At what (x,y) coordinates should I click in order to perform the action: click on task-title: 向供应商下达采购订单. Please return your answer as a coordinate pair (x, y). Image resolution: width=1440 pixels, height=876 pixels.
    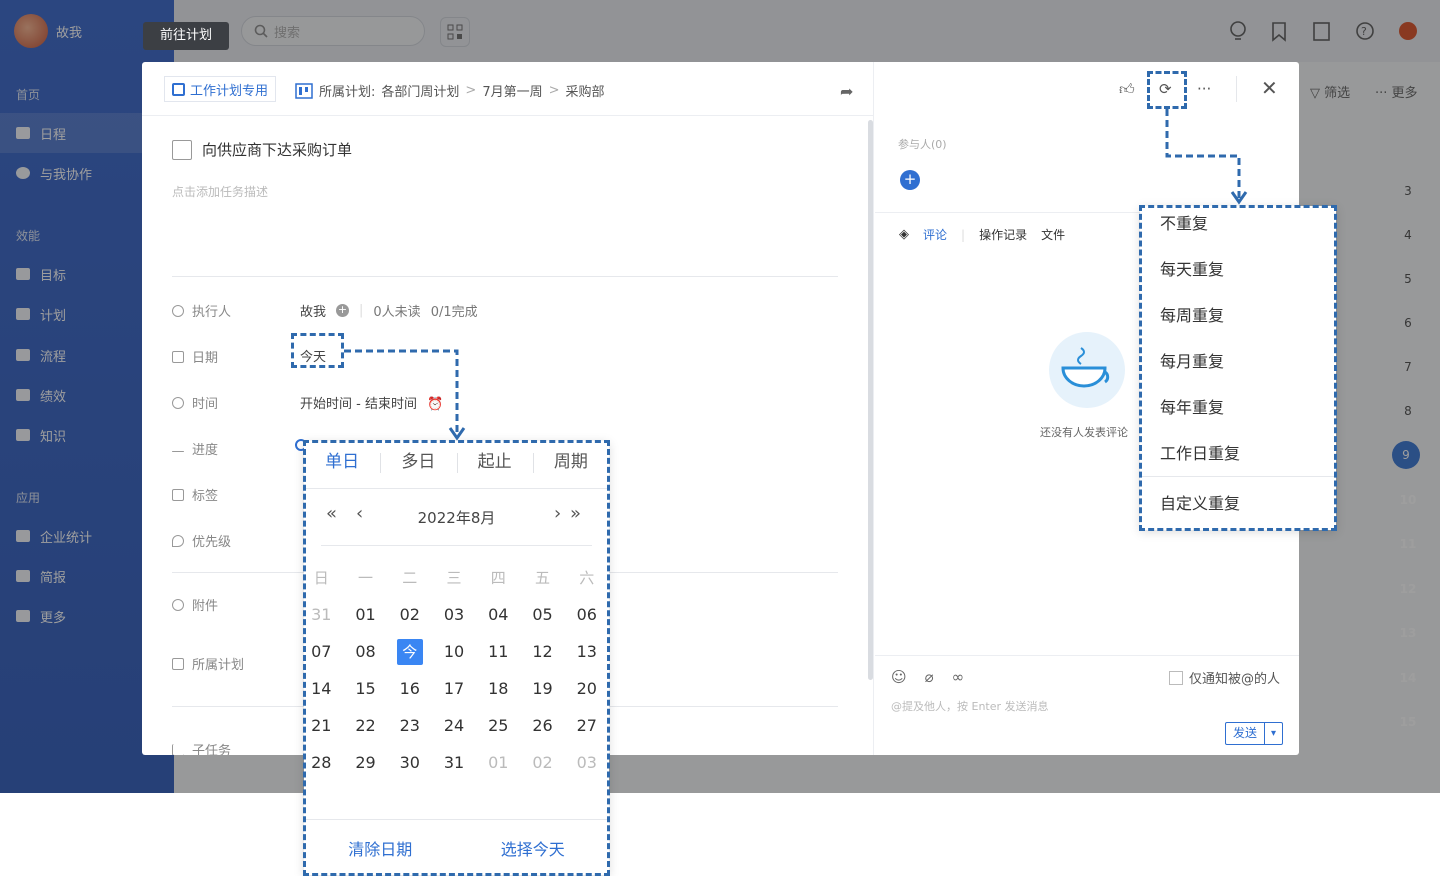
    Looking at the image, I should click on (277, 149).